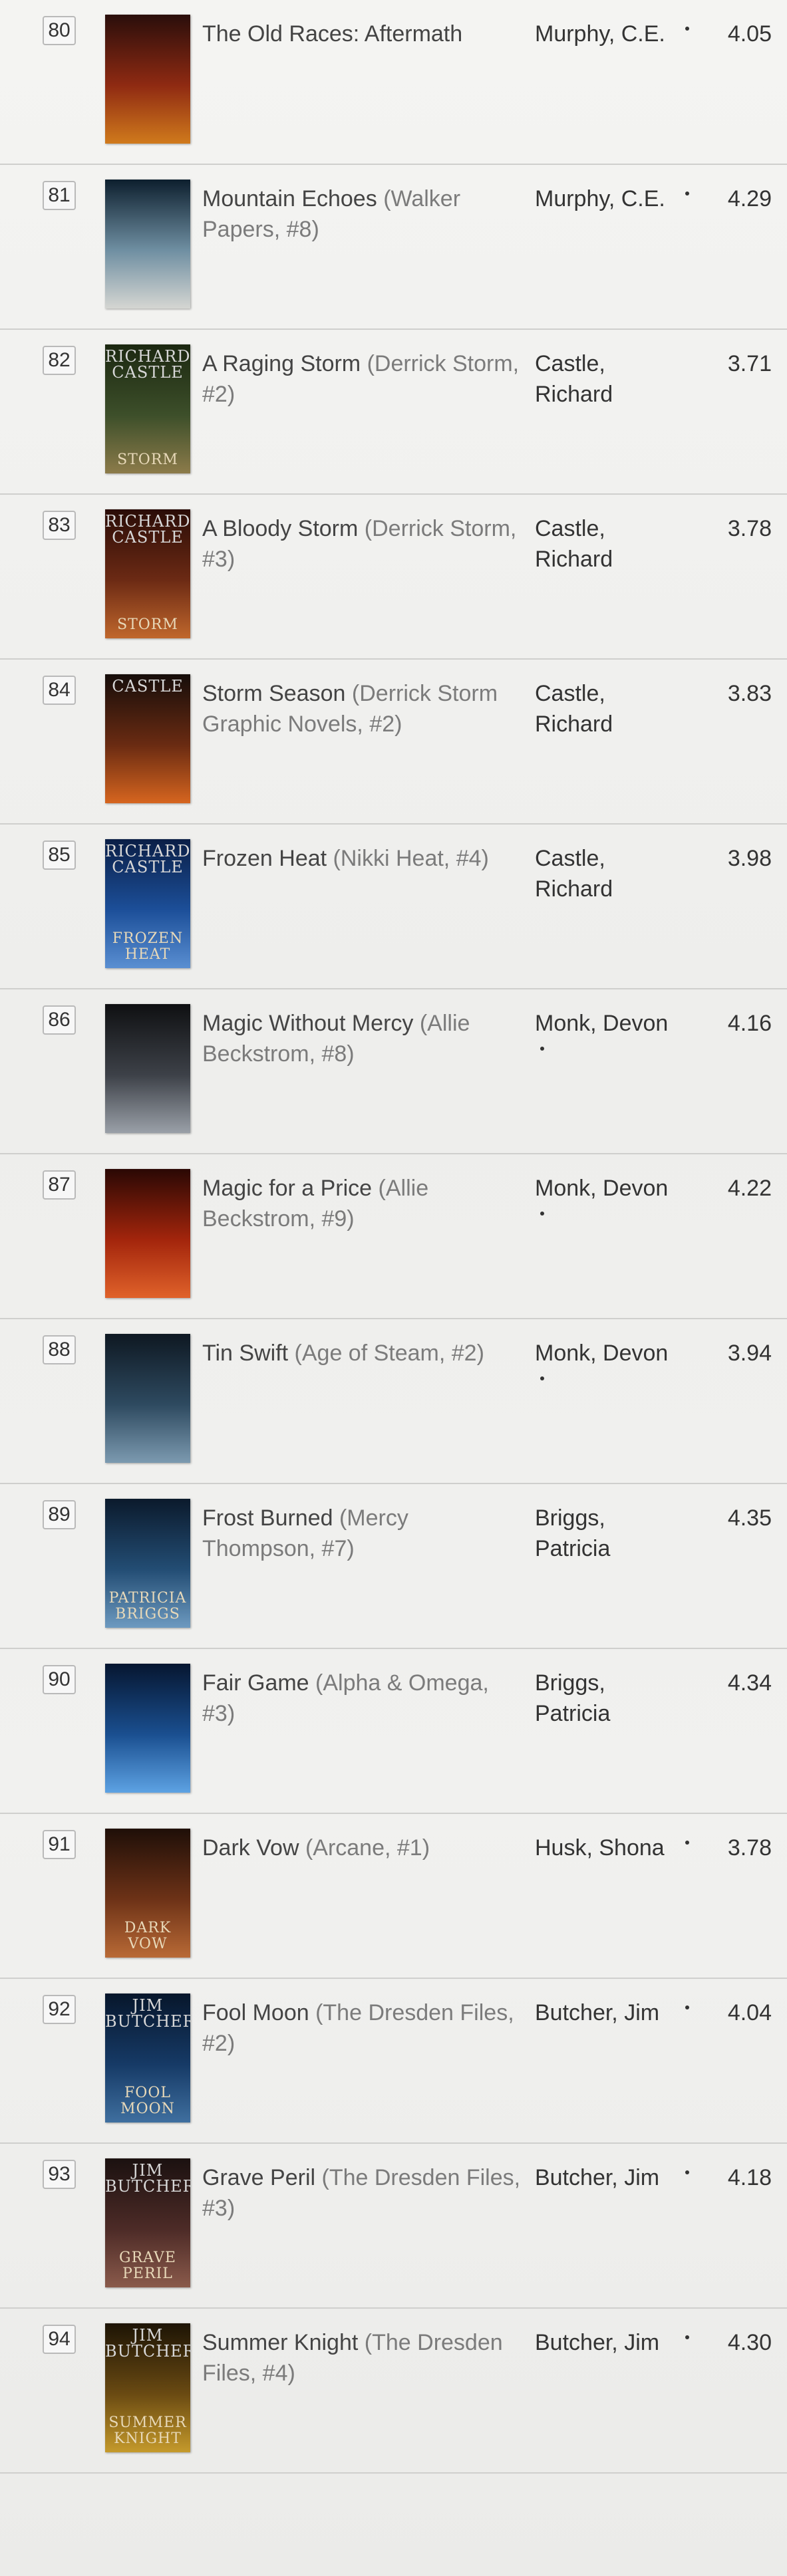 The height and width of the screenshot is (2576, 787). I want to click on title-main: Grave Peril, so click(258, 2177).